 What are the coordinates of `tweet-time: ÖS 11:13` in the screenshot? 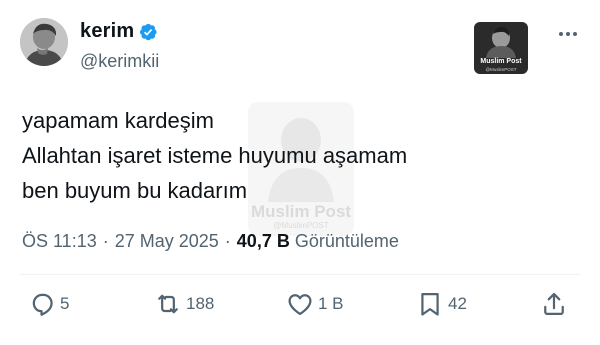 It's located at (59, 241).